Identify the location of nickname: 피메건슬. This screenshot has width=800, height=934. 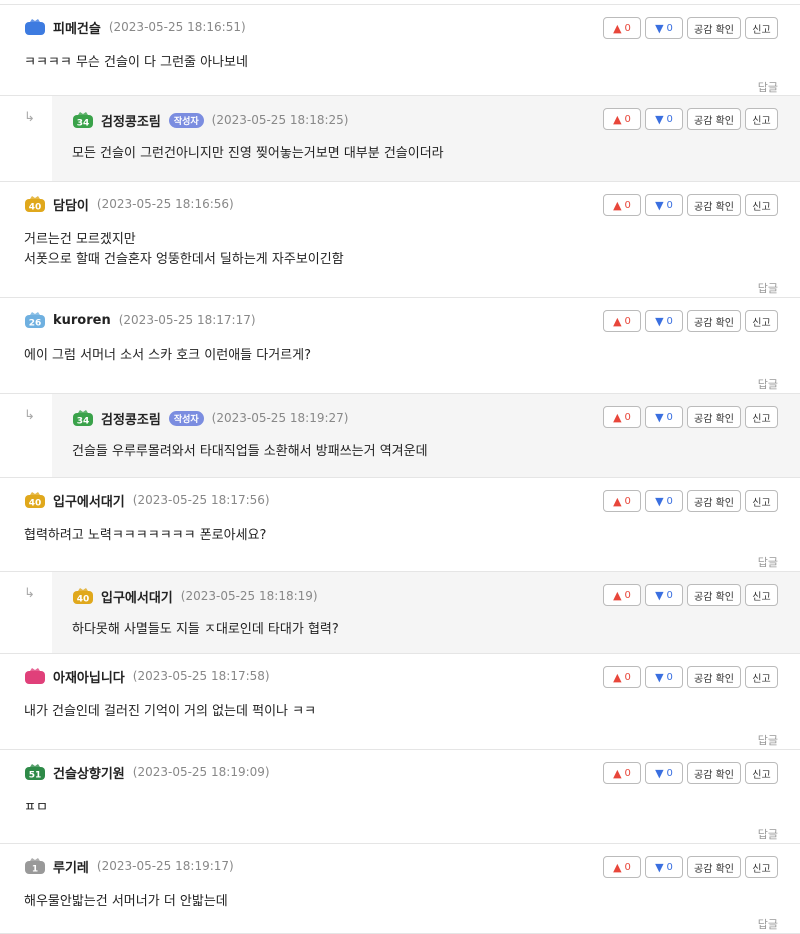
(77, 27).